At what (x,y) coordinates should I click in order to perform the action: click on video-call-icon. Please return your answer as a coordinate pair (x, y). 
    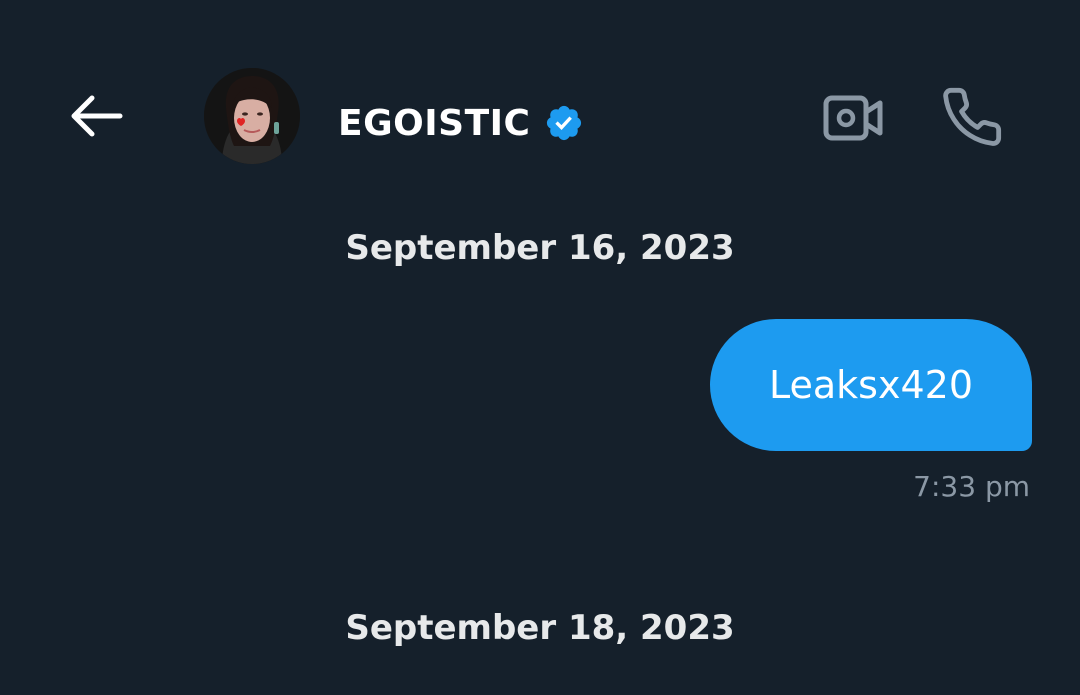
    Looking at the image, I should click on (853, 118).